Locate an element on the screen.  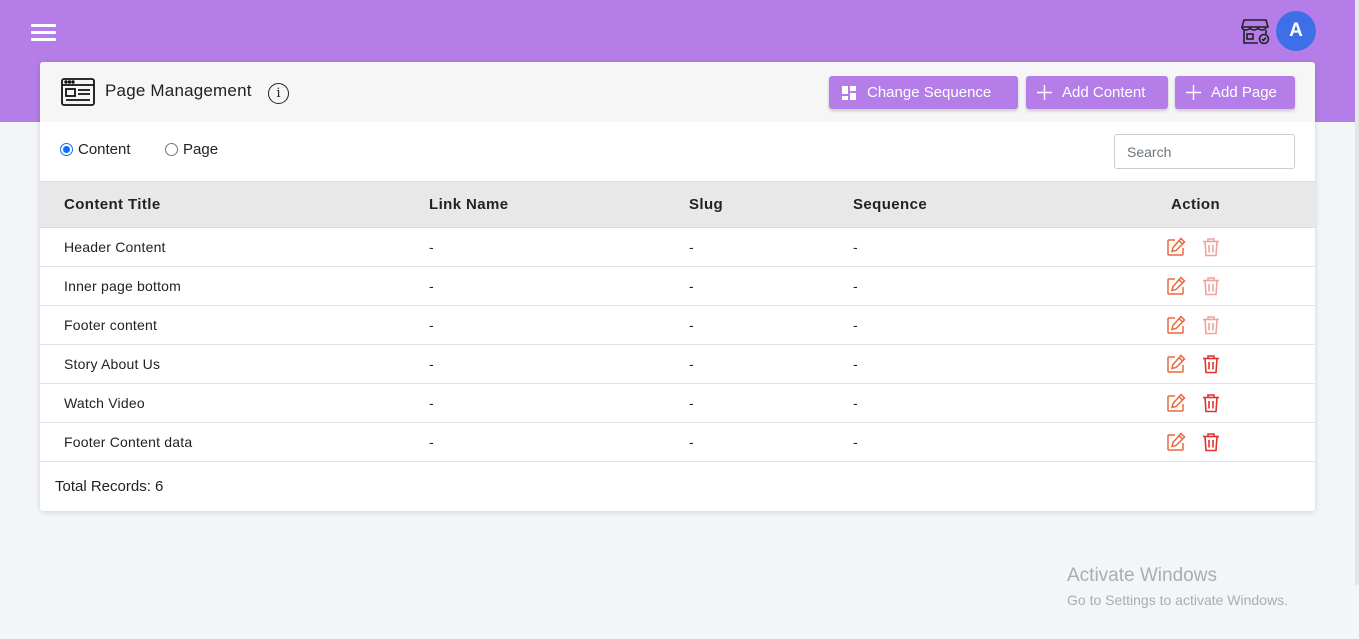
table-row: Inner page bottom - - - is located at coordinates (677, 286).